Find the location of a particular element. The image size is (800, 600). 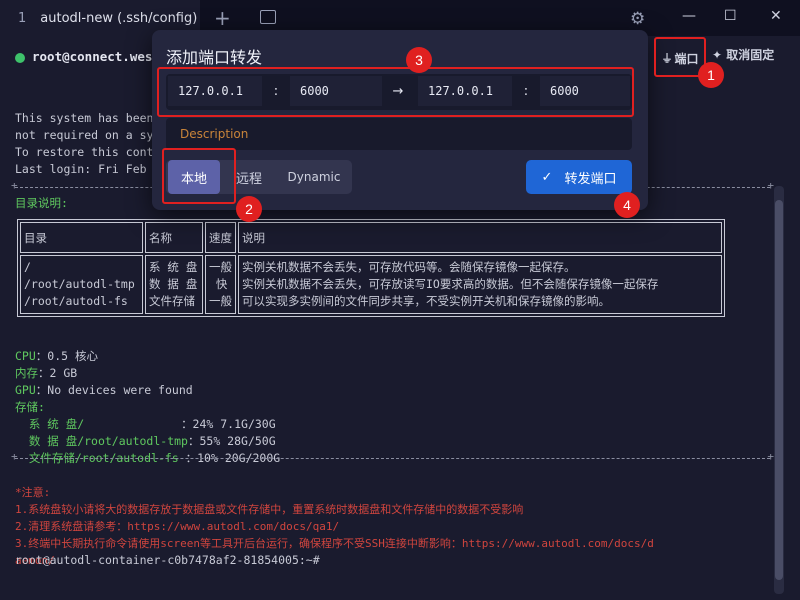

table-header: 目录 is located at coordinates (81, 237).